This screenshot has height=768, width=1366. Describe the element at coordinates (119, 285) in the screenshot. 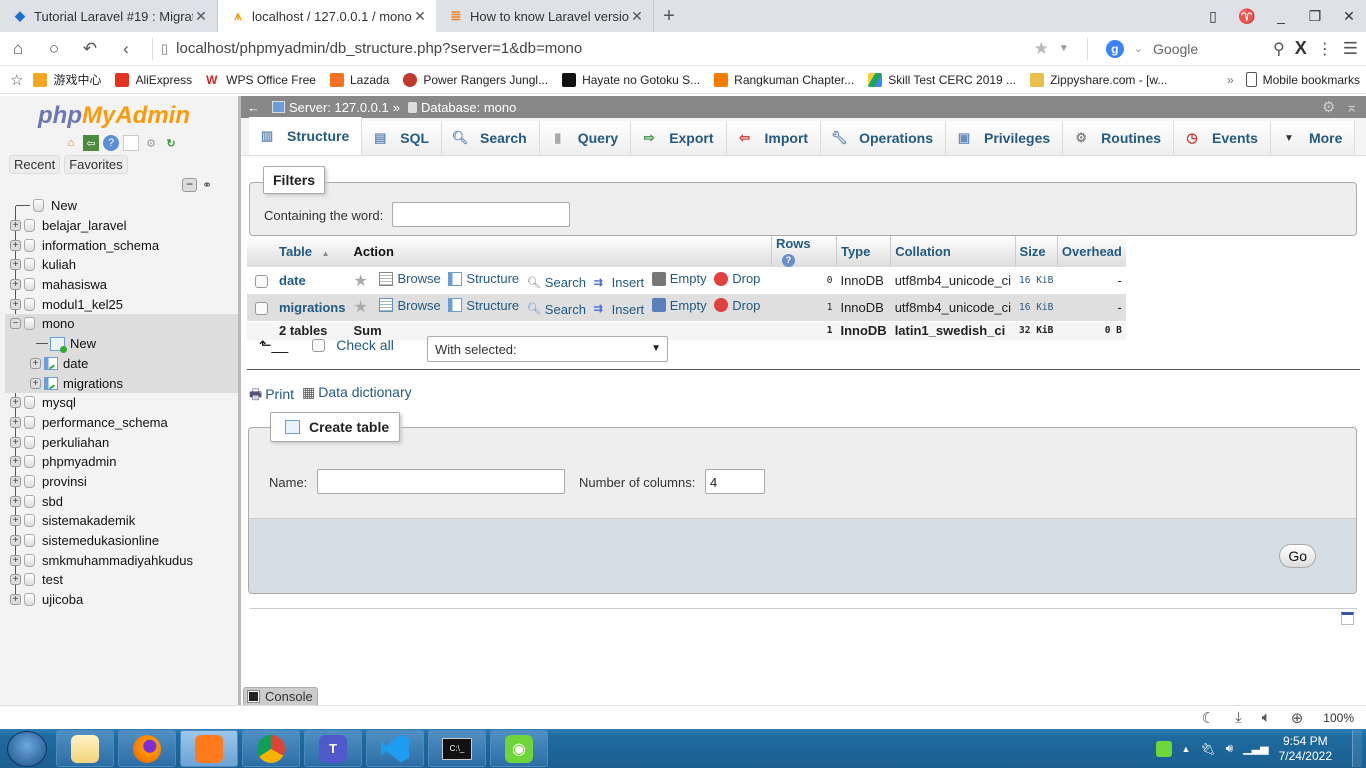

I see `tree-item-db: + mahasiswa` at that location.